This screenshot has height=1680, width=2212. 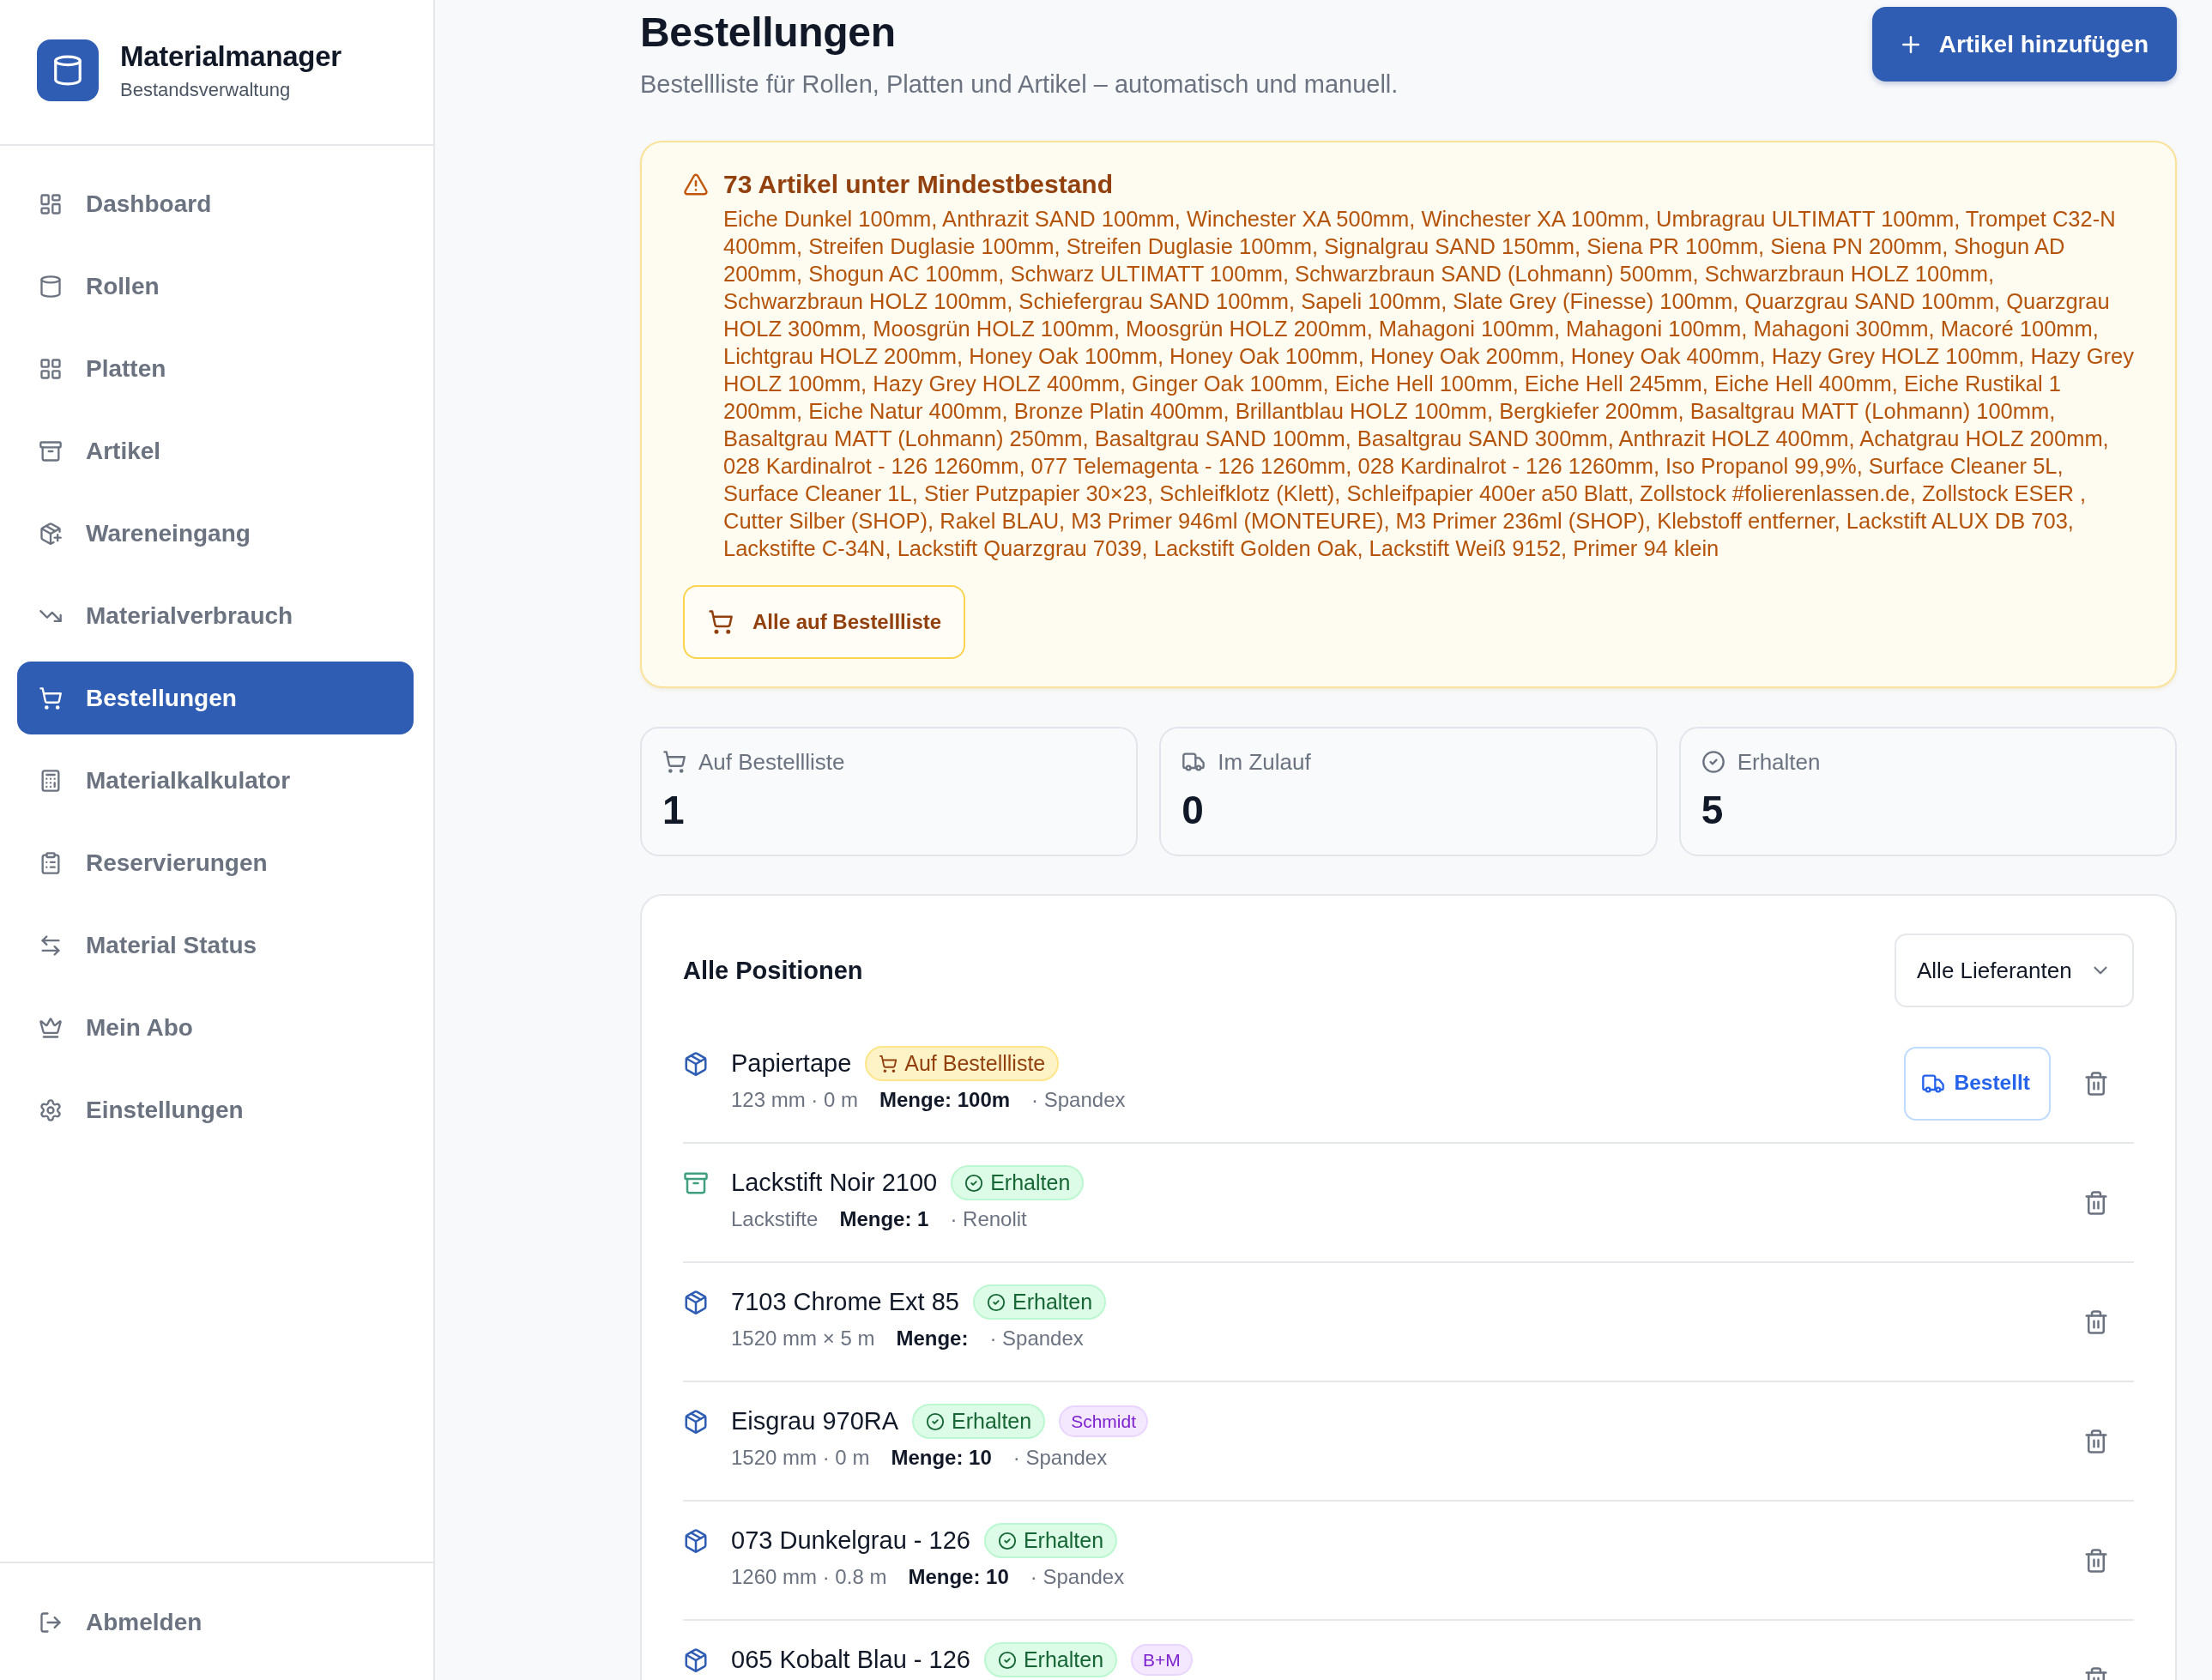 I want to click on item-name: 7103 Chrome Ext 85, so click(x=845, y=1302).